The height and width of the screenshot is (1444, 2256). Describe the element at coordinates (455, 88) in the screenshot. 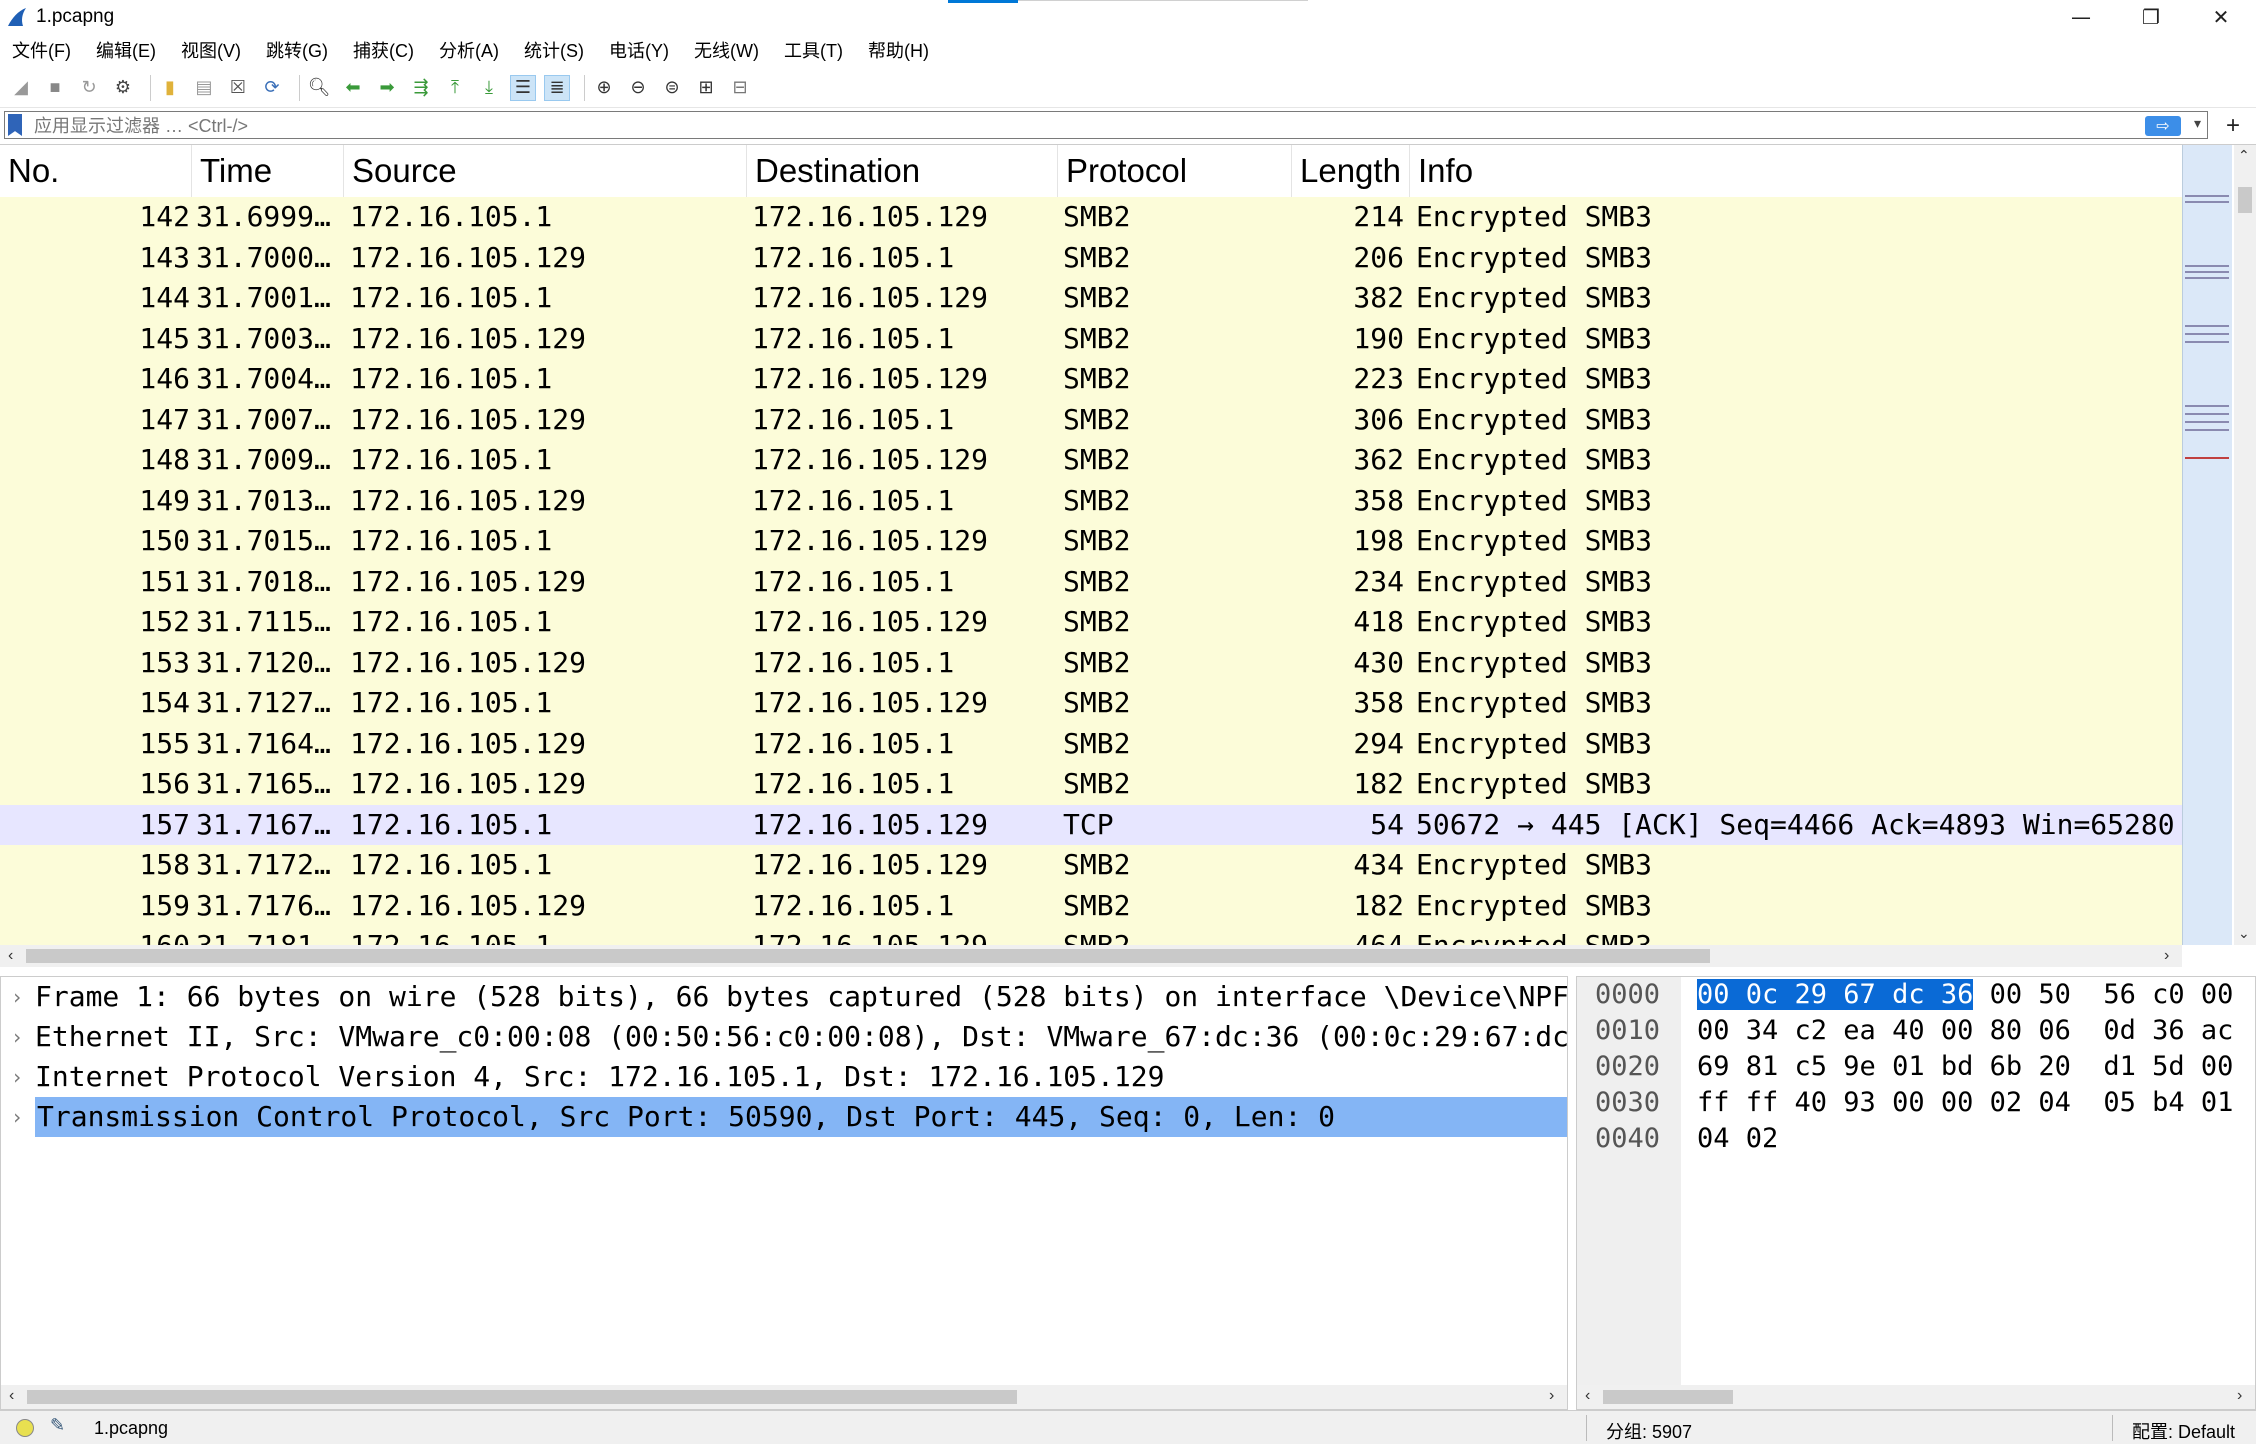

I see `go-first-icon: ⤒` at that location.